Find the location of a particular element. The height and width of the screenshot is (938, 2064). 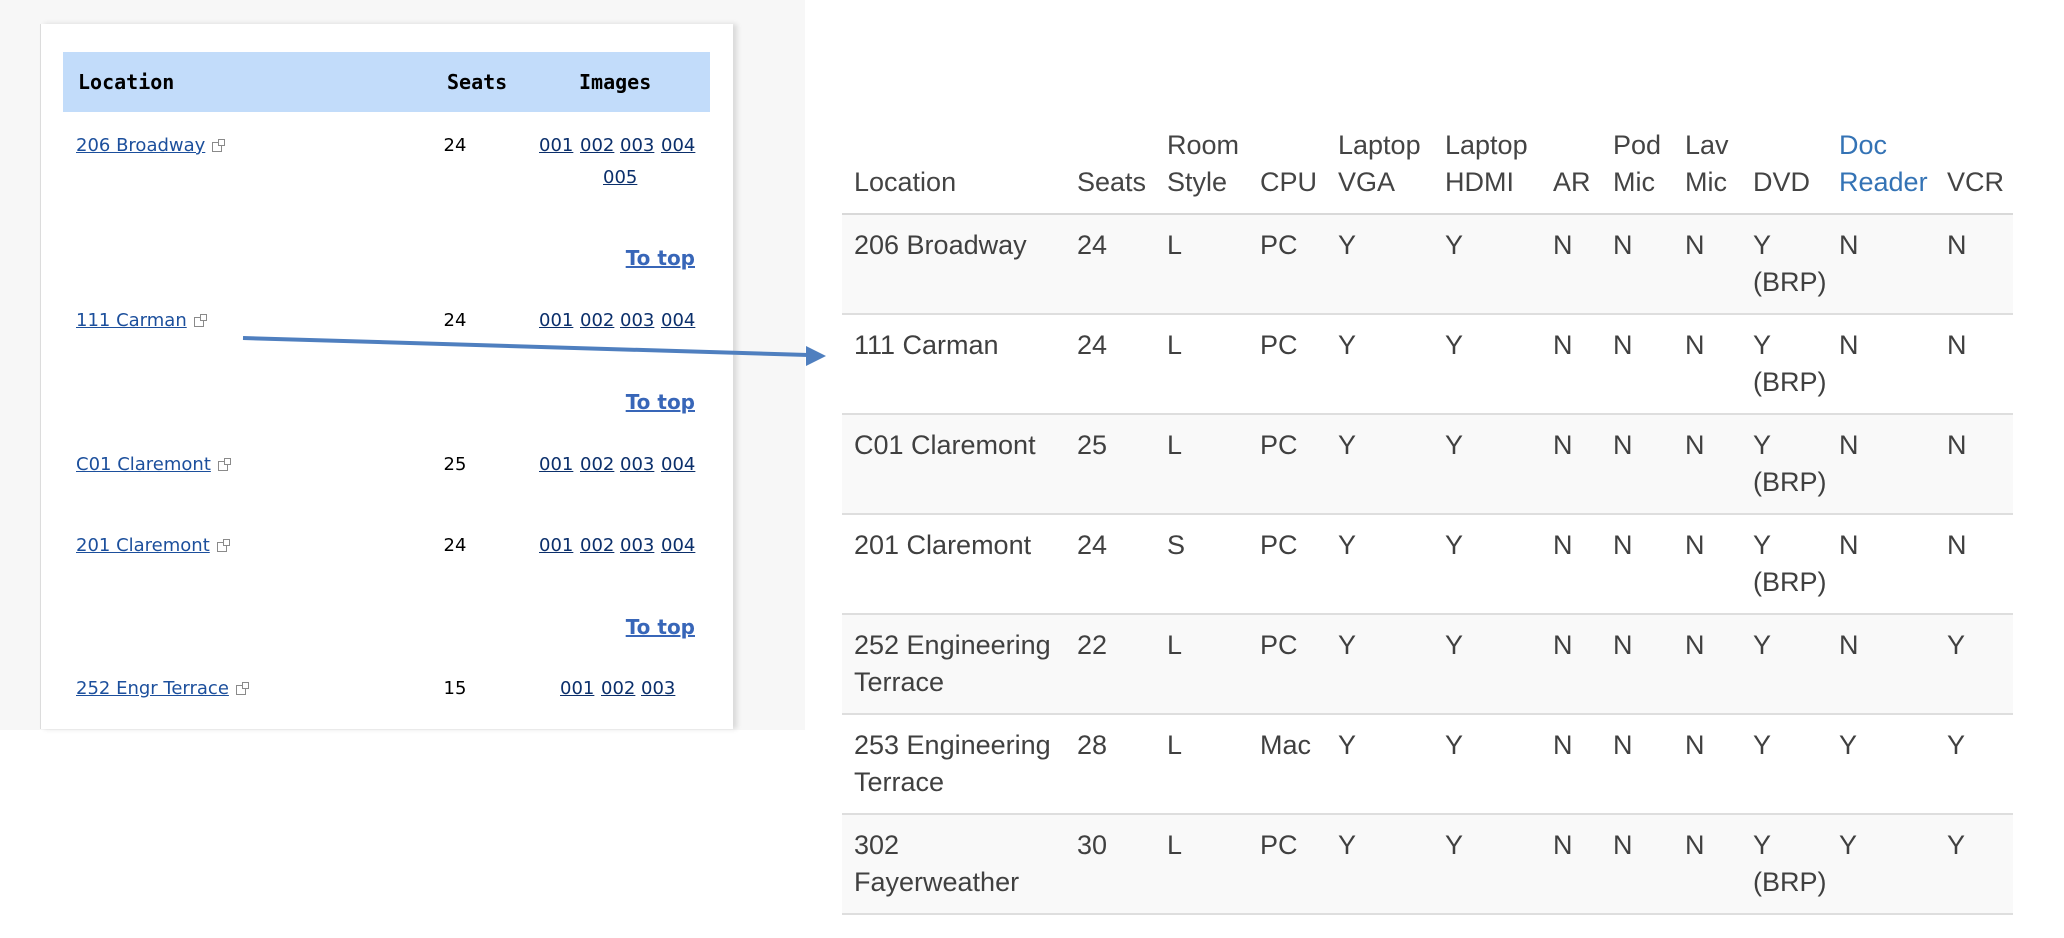

cell-dvd: Y is located at coordinates (1762, 645).